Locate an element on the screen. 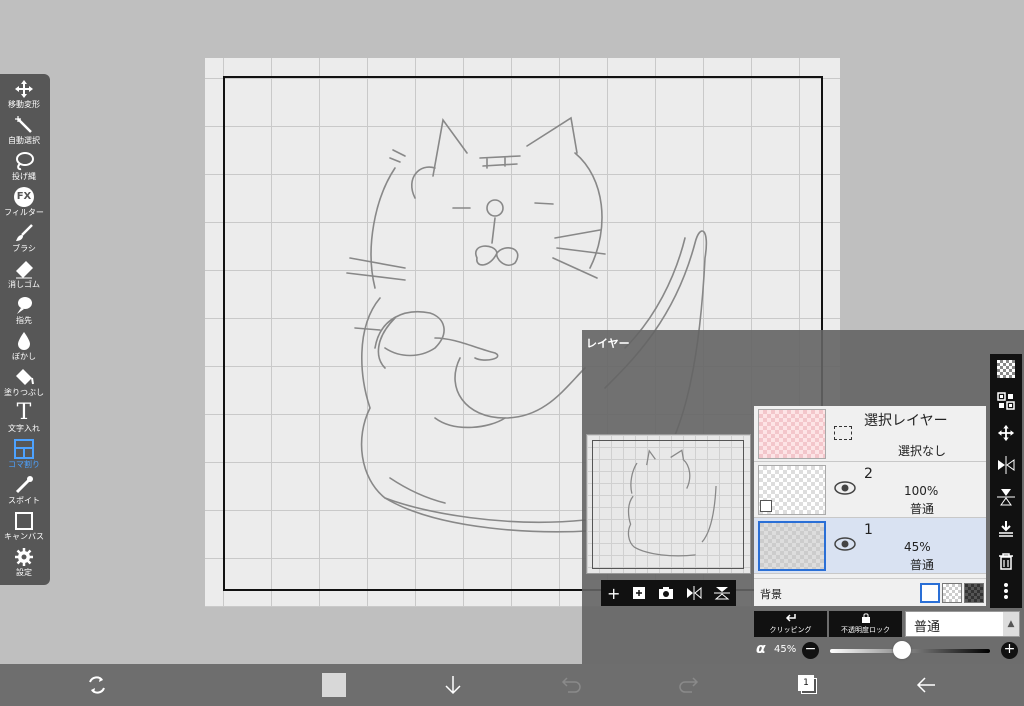 The width and height of the screenshot is (1024, 706). lasso-icon is located at coordinates (24, 161).